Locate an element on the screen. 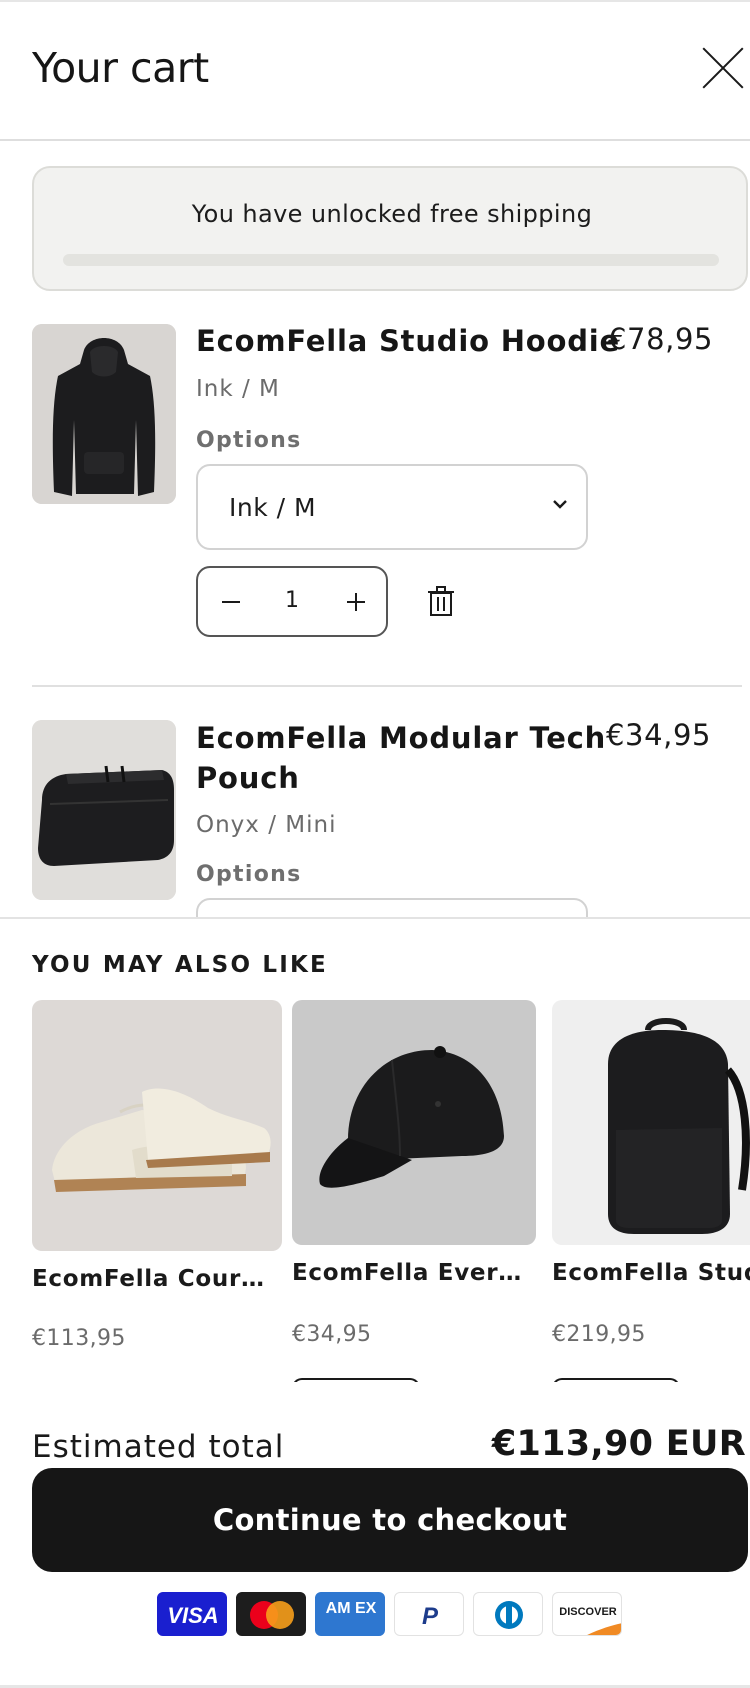 The width and height of the screenshot is (750, 1688). cart-item-price: €34,95 is located at coordinates (659, 735).